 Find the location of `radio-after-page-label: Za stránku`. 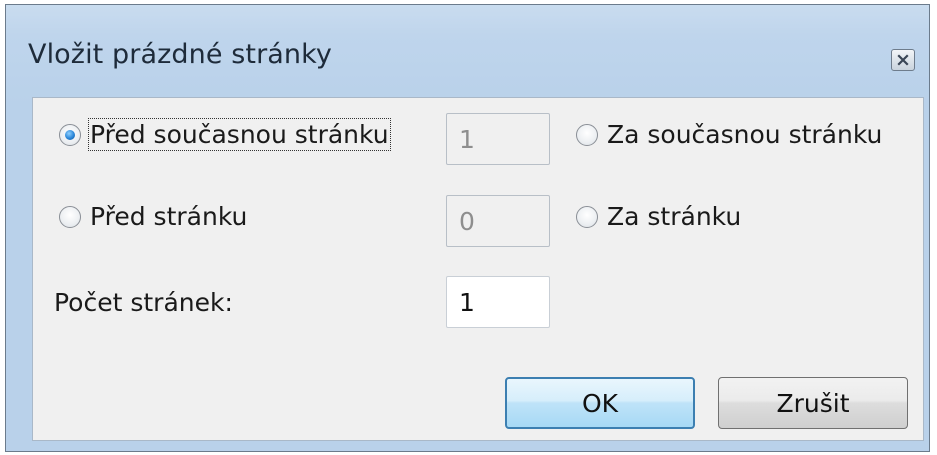

radio-after-page-label: Za stránku is located at coordinates (674, 216).